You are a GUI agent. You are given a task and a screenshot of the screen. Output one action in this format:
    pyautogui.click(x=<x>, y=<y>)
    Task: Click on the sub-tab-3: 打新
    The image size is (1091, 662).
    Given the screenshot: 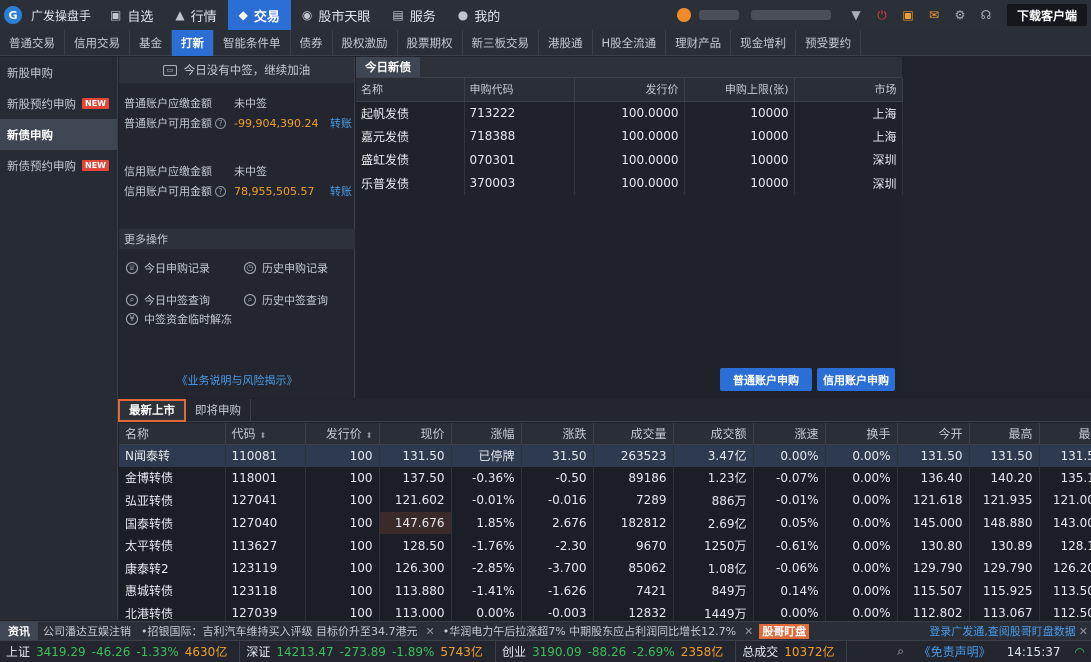 What is the action you would take?
    pyautogui.click(x=193, y=43)
    